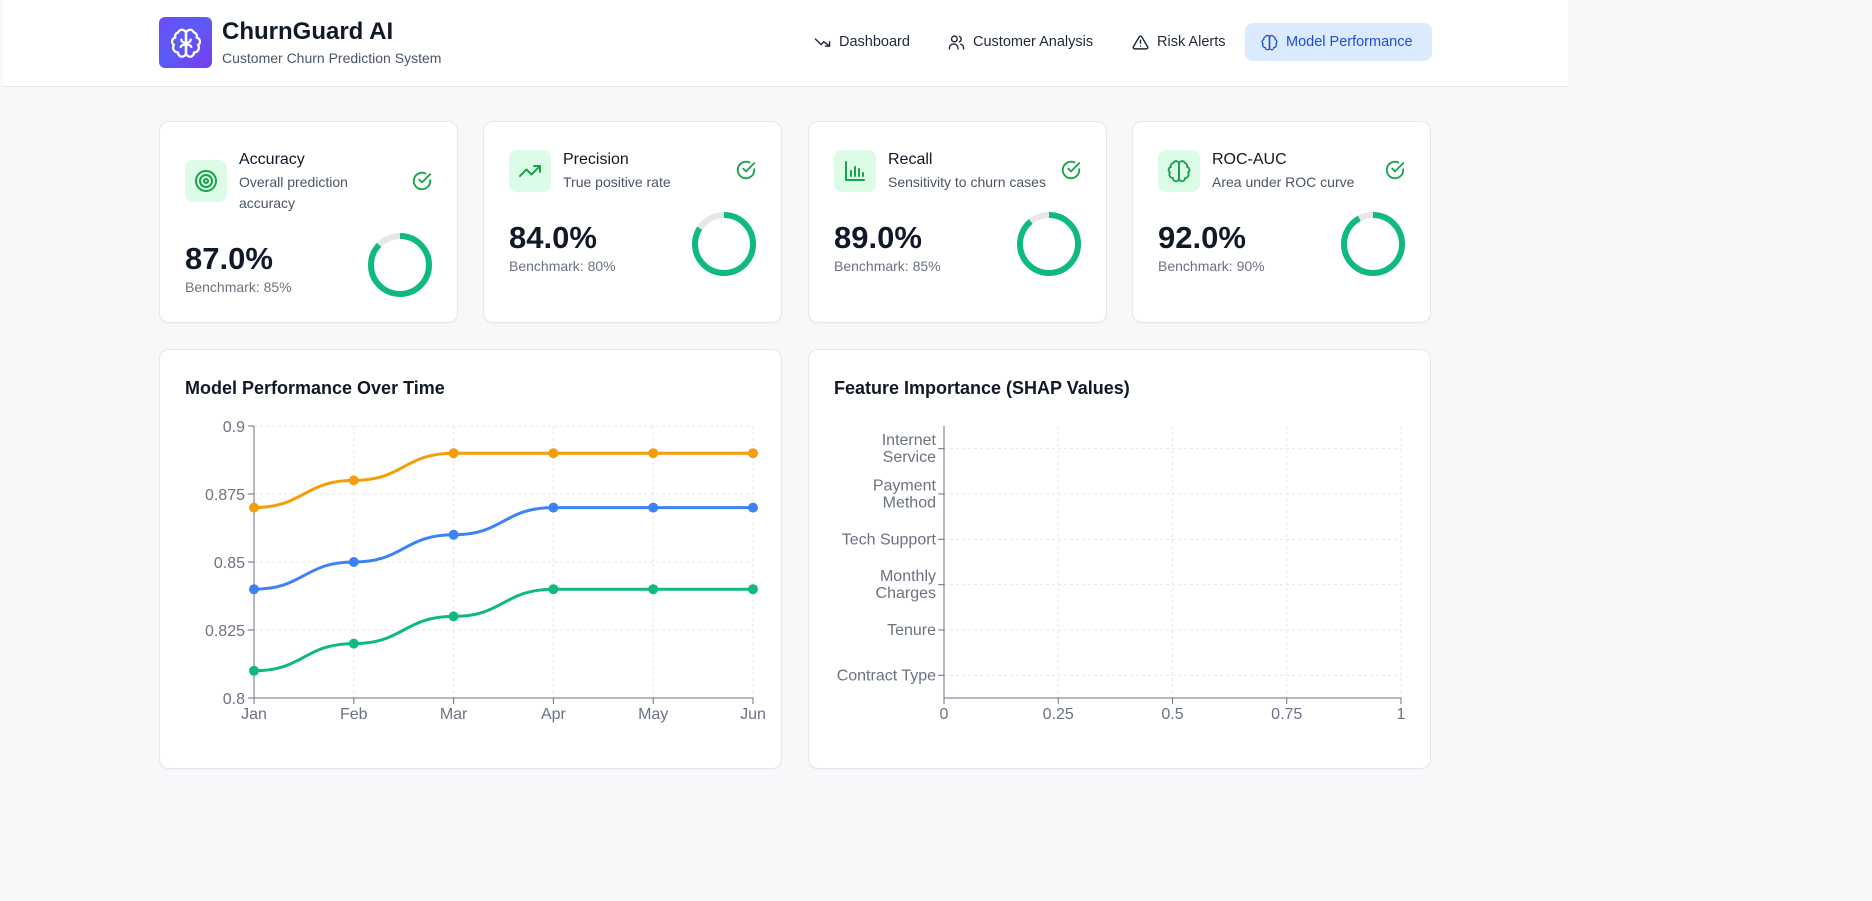 This screenshot has height=901, width=1872. What do you see at coordinates (229, 563) in the screenshot?
I see `y-tick-label: 0.85` at bounding box center [229, 563].